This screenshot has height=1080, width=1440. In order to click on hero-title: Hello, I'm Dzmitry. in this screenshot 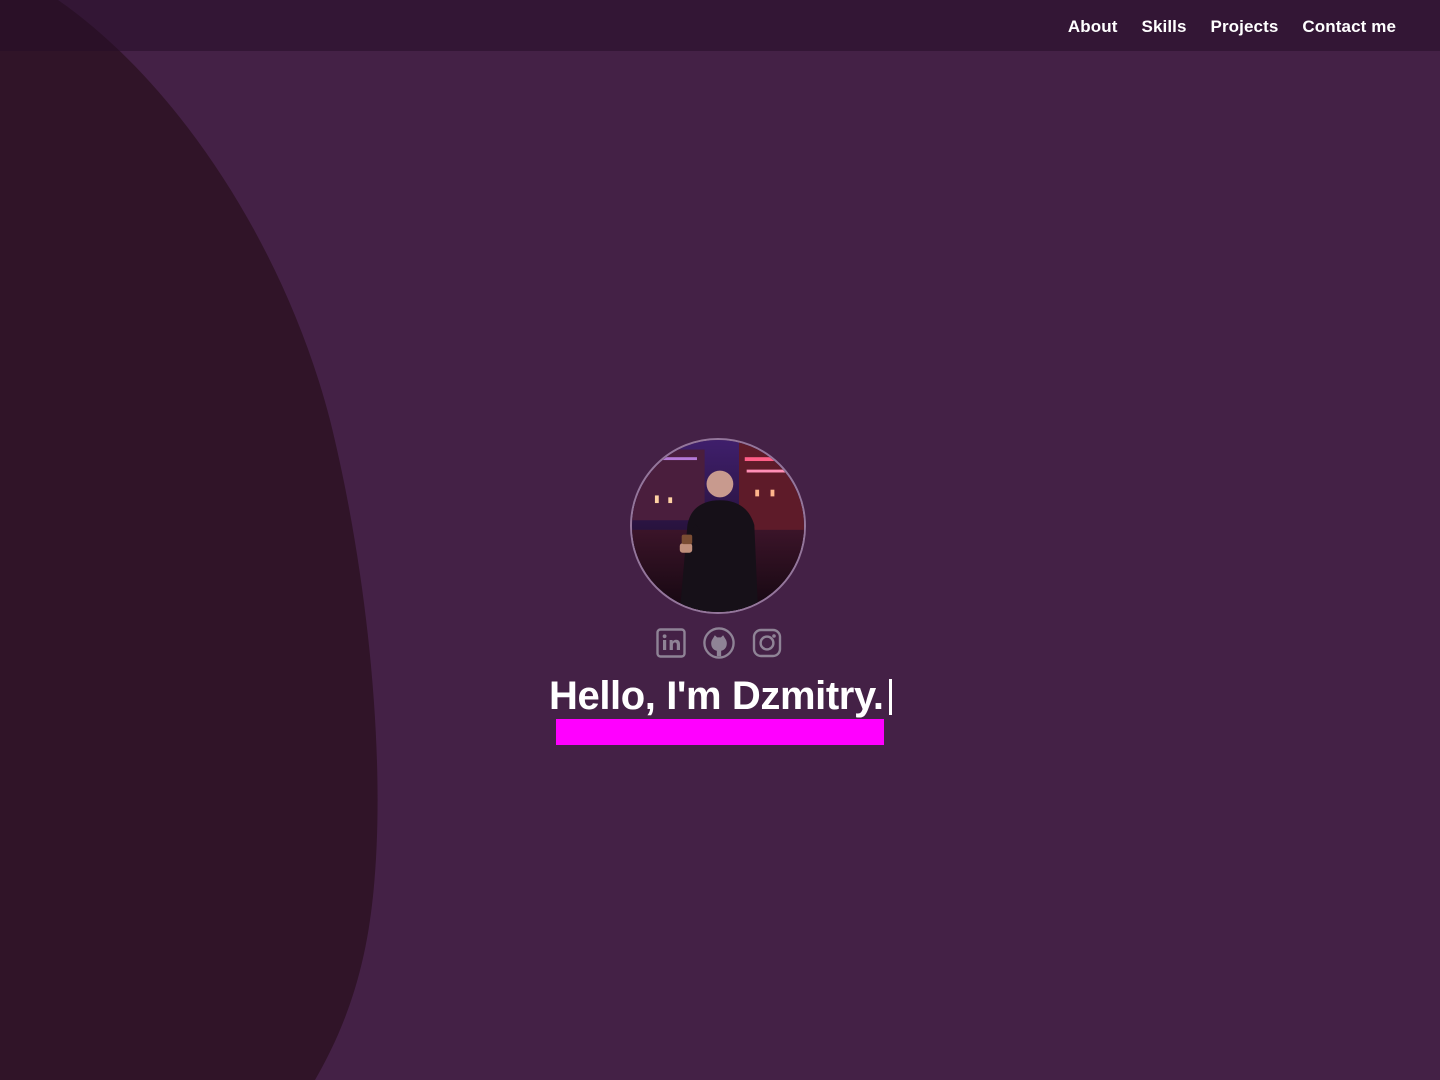, I will do `click(720, 696)`.